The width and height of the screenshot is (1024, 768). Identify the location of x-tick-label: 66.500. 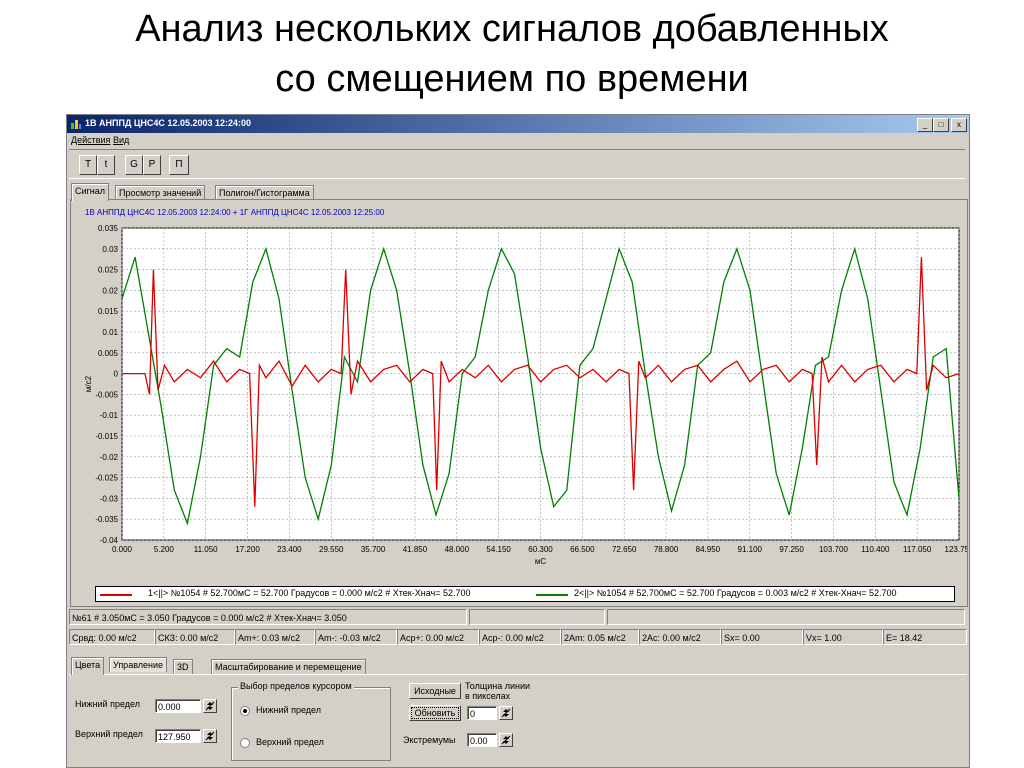
(582, 549).